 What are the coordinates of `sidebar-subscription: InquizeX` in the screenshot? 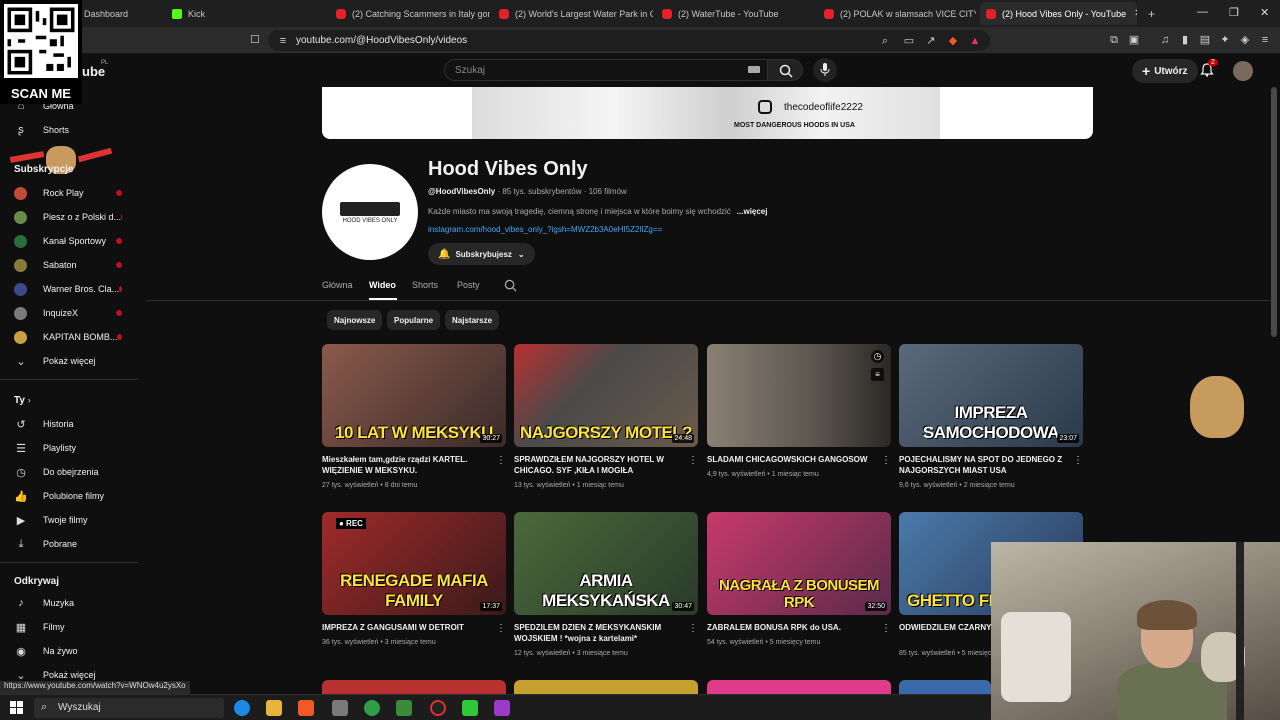 It's located at (69, 313).